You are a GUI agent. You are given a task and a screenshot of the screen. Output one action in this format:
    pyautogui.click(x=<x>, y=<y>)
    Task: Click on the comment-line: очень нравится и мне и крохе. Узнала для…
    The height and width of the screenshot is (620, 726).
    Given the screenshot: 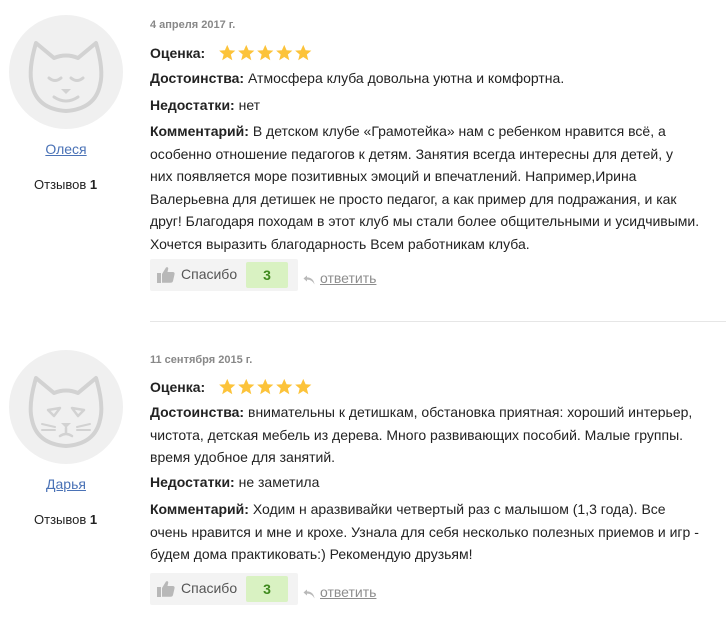 What is the action you would take?
    pyautogui.click(x=424, y=531)
    